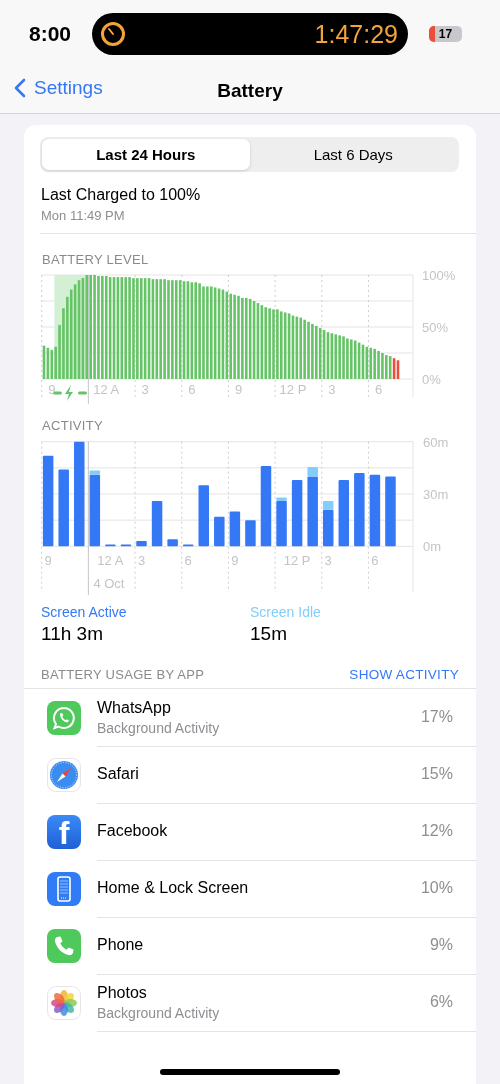 Image resolution: width=500 pixels, height=1084 pixels. What do you see at coordinates (122, 992) in the screenshot?
I see `app-name: Photos` at bounding box center [122, 992].